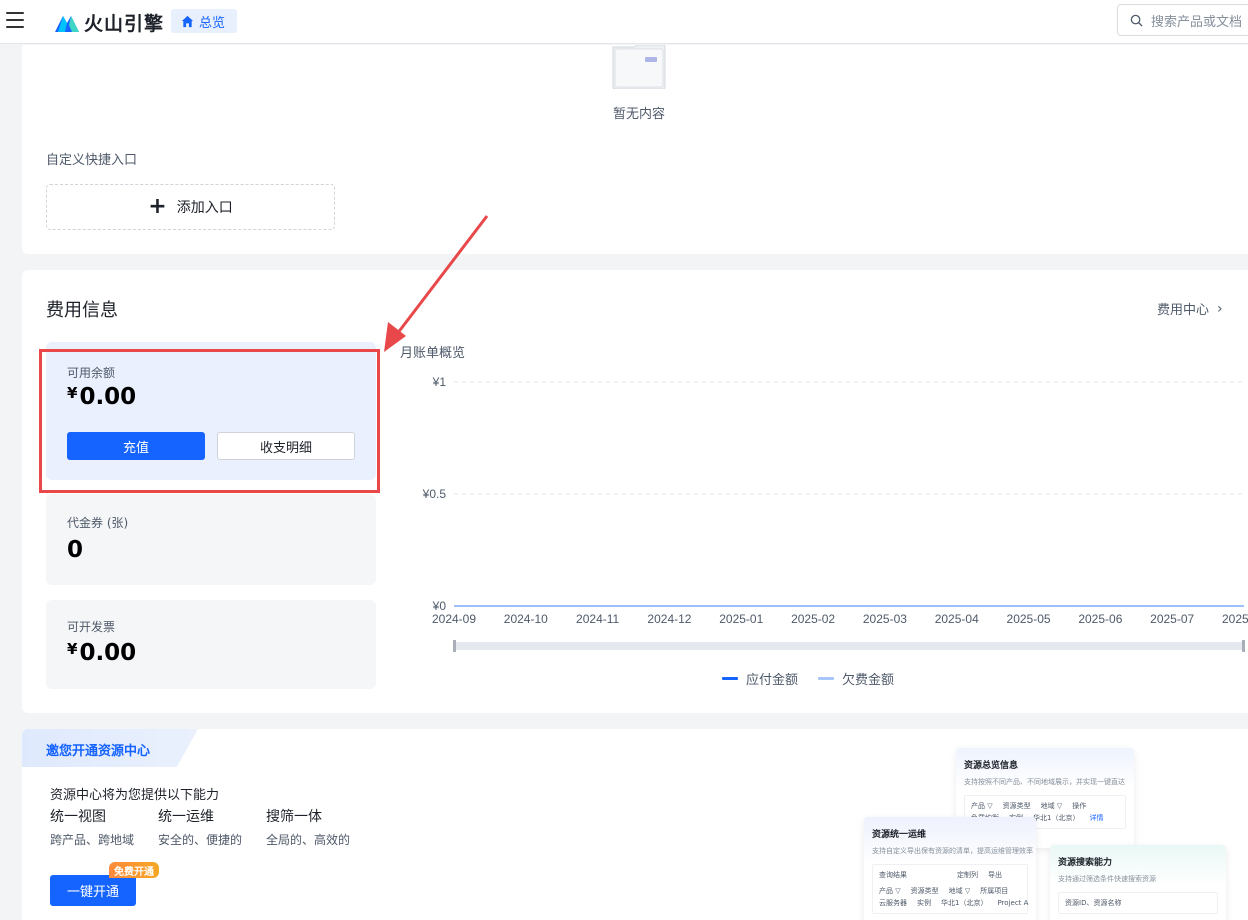 The image size is (1248, 920). I want to click on preview-cell: 查询结果, so click(893, 875).